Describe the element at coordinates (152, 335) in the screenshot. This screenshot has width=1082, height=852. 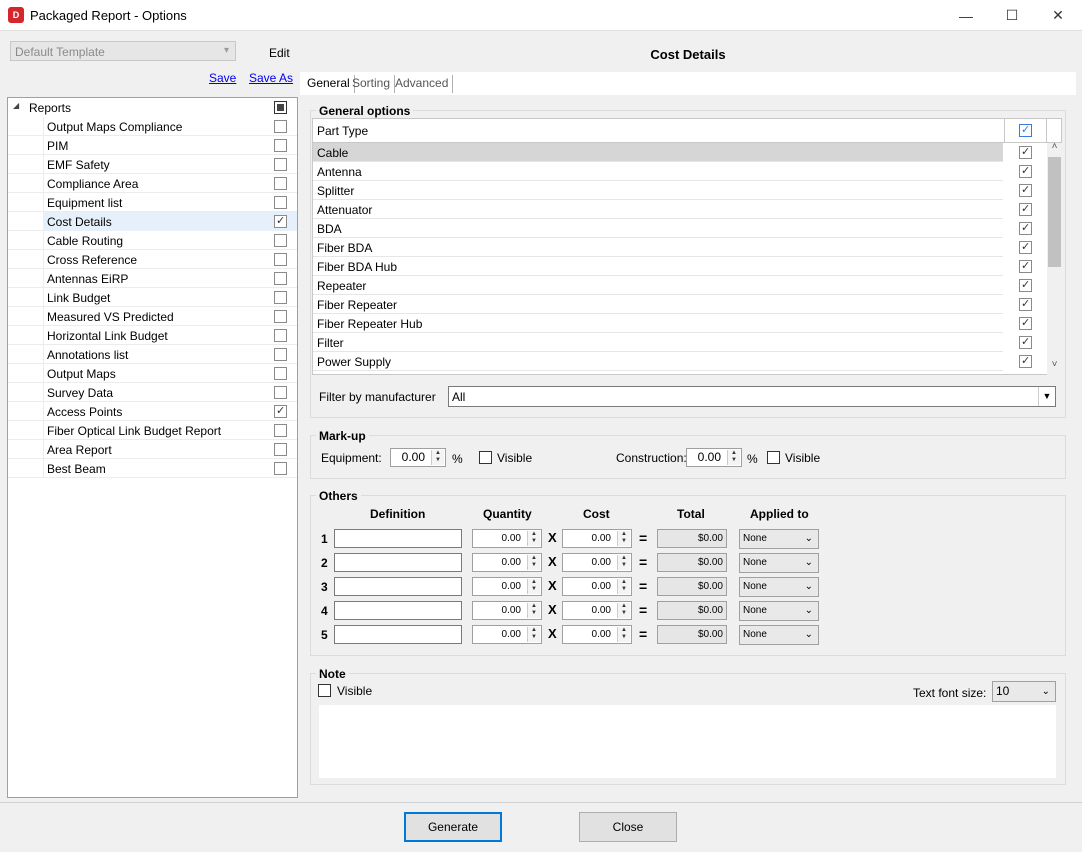
I see `tree-item: Horizontal Link Budget` at that location.